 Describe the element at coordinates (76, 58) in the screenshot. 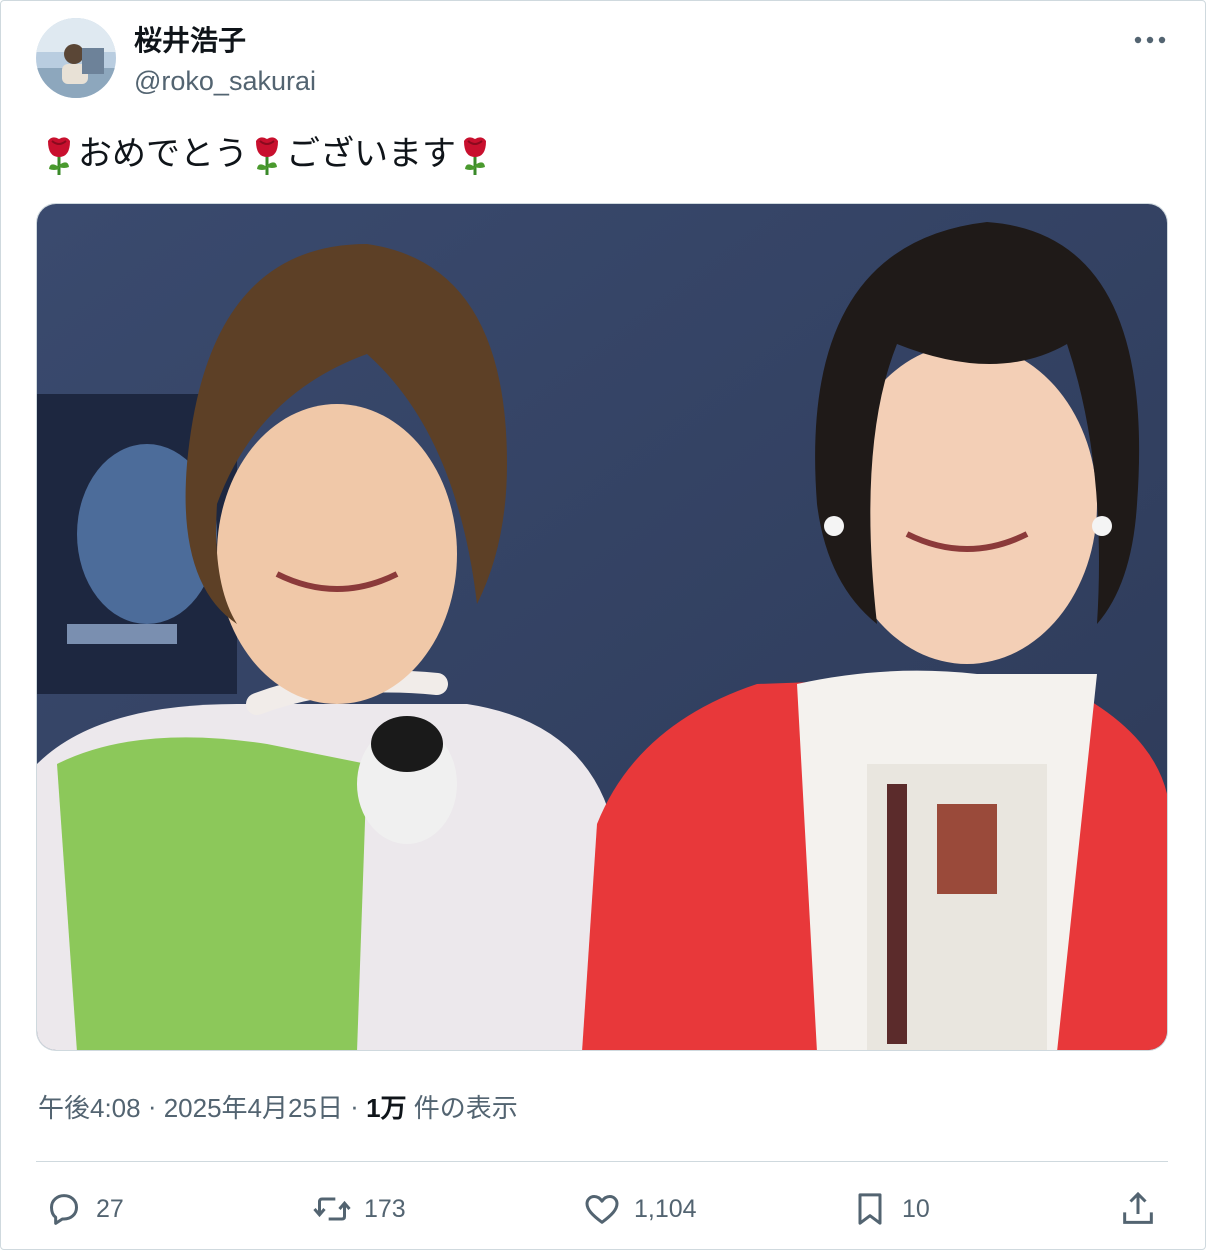

I see `avatar` at that location.